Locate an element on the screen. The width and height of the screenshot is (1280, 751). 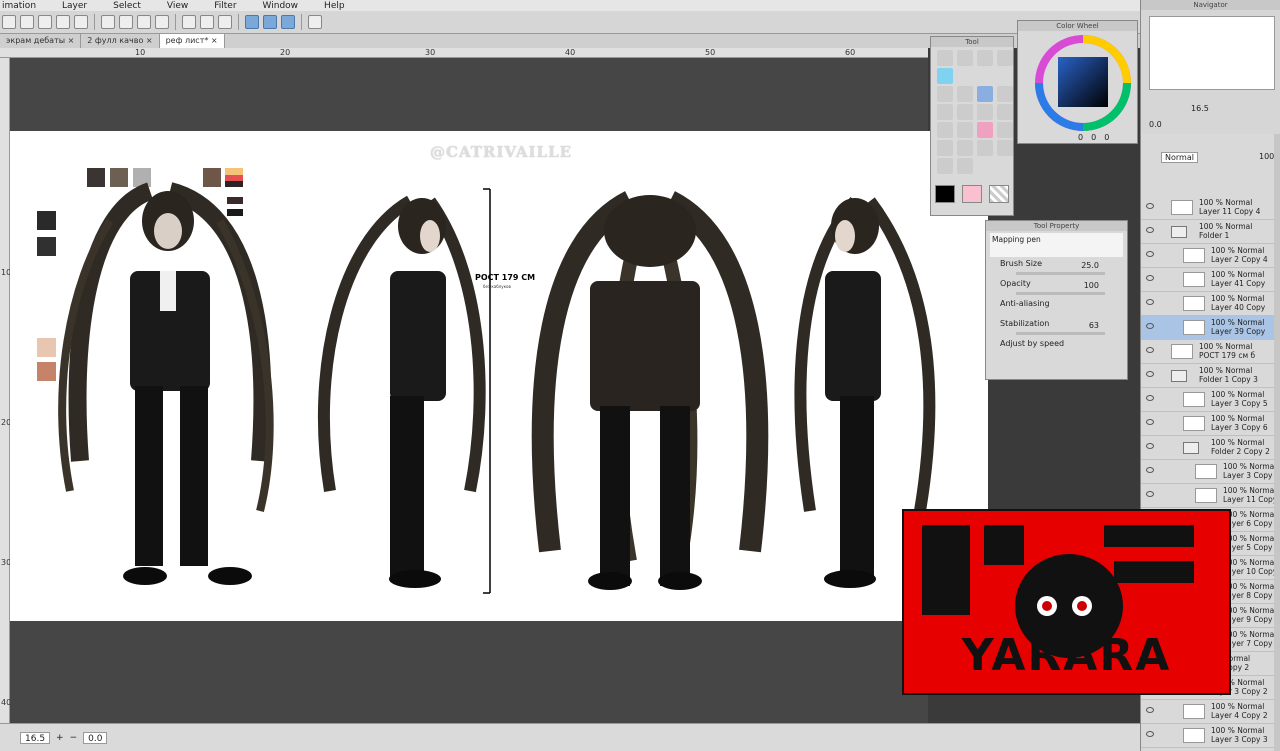
crop-icon is located at coordinates (189, 22).